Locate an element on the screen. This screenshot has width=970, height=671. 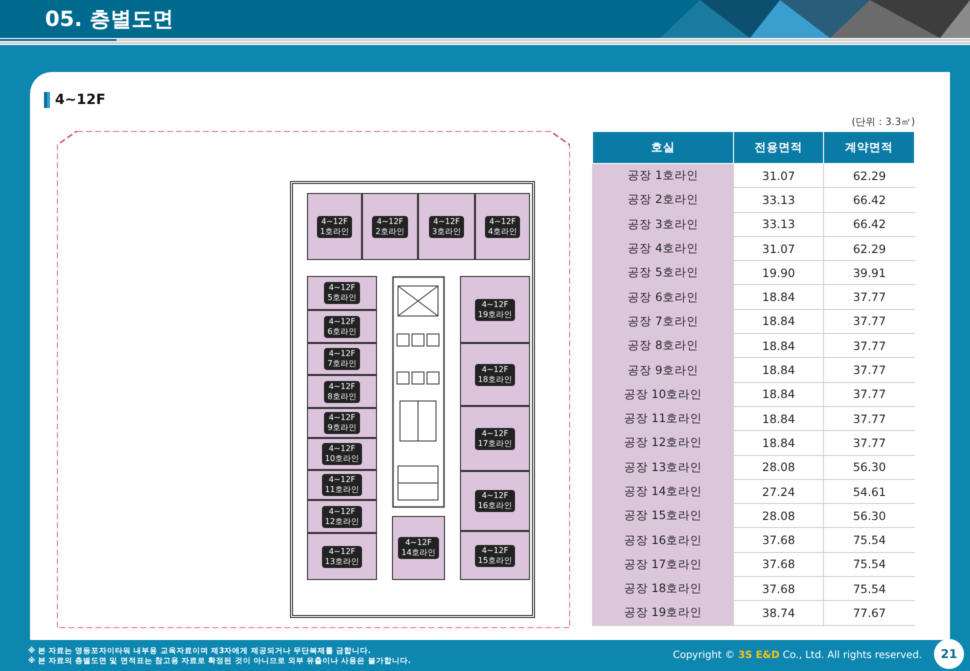
column-header: 계약면적 is located at coordinates (869, 148).